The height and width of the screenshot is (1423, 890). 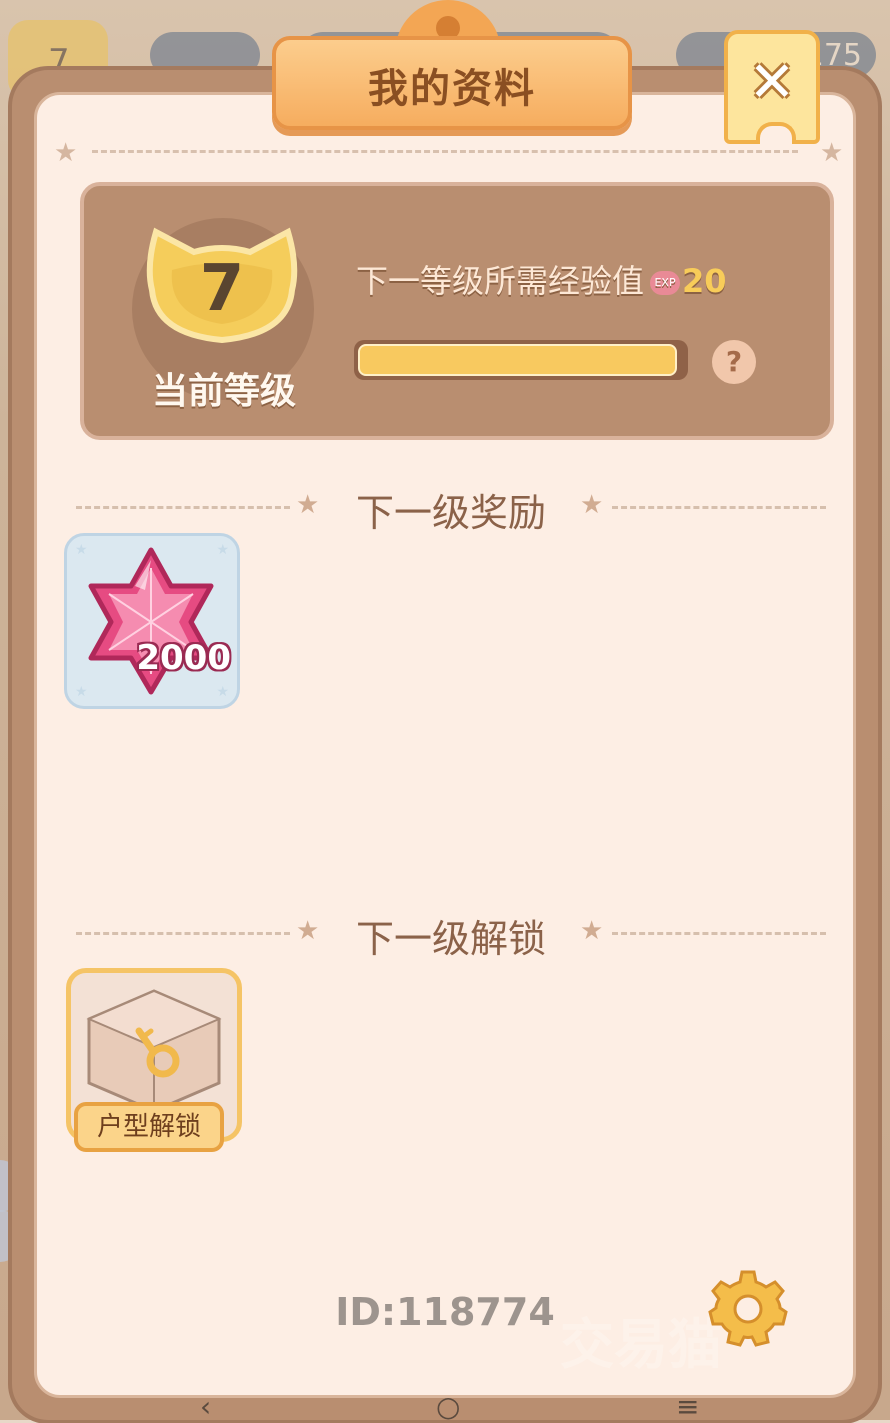 What do you see at coordinates (149, 1127) in the screenshot?
I see `unlock-item-label: 户型解锁` at bounding box center [149, 1127].